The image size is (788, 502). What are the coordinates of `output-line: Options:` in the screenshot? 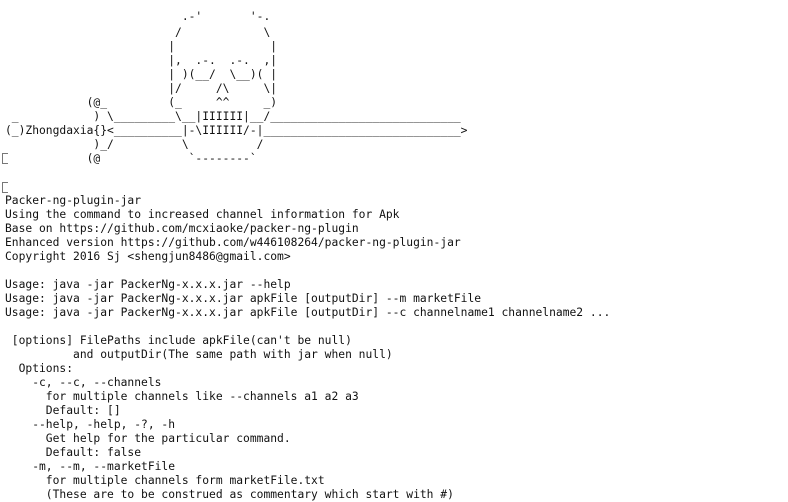 It's located at (39, 368).